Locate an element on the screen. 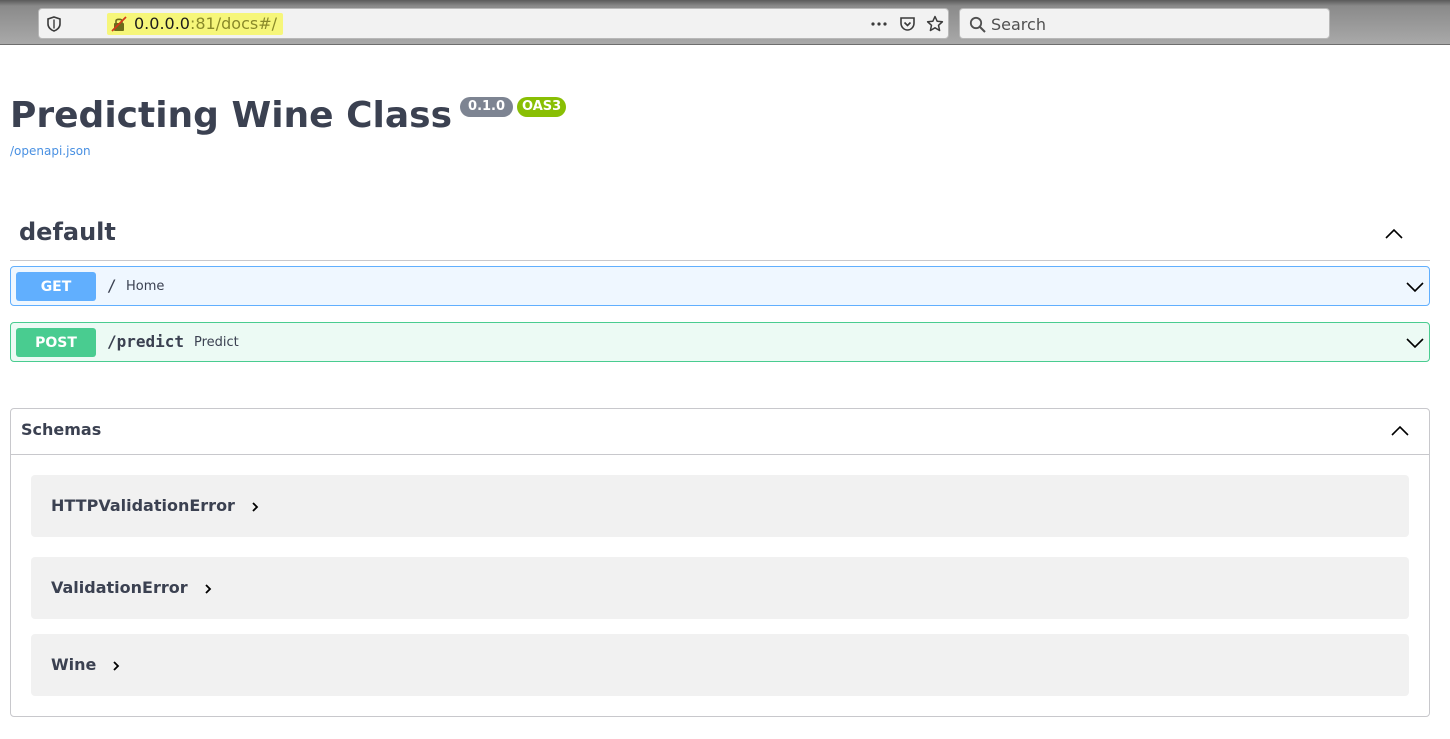 The width and height of the screenshot is (1450, 739). pocket-icon is located at coordinates (907, 24).